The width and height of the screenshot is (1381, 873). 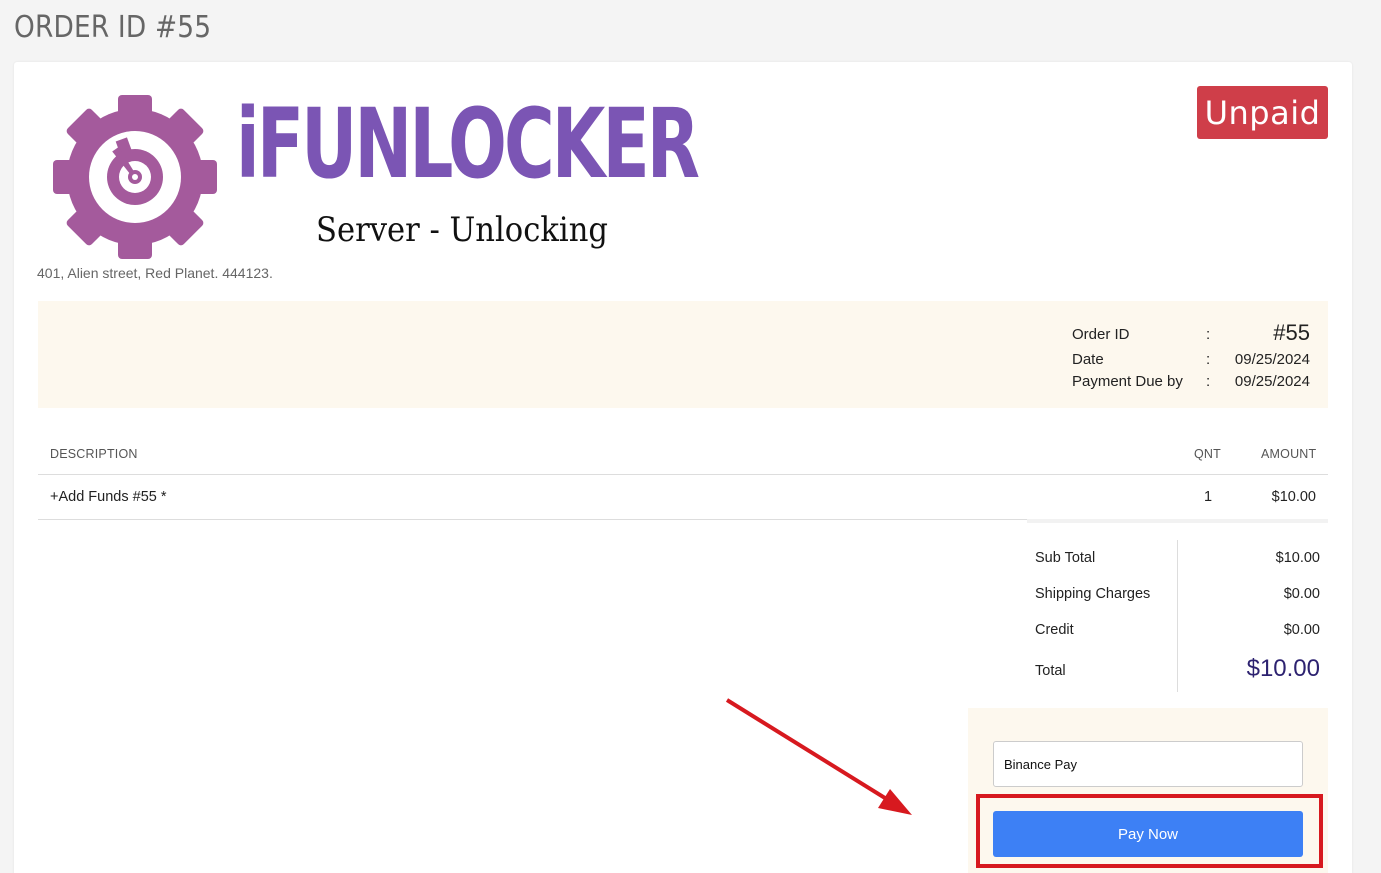 I want to click on shipping-label: Shipping Charges, so click(x=1093, y=594).